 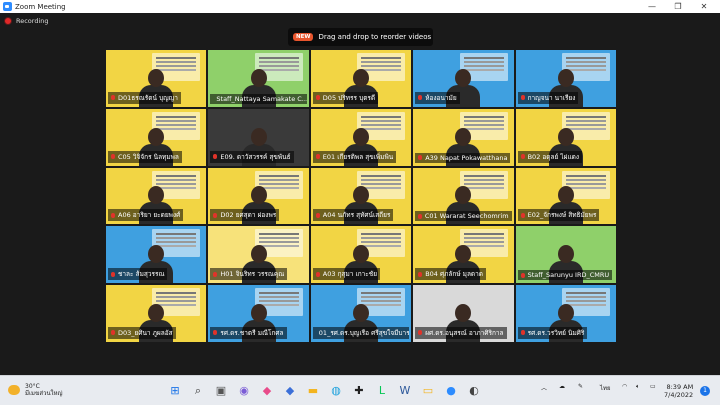 What do you see at coordinates (463, 196) in the screenshot?
I see `participant-tile: C01 Wararat Seechomrim` at bounding box center [463, 196].